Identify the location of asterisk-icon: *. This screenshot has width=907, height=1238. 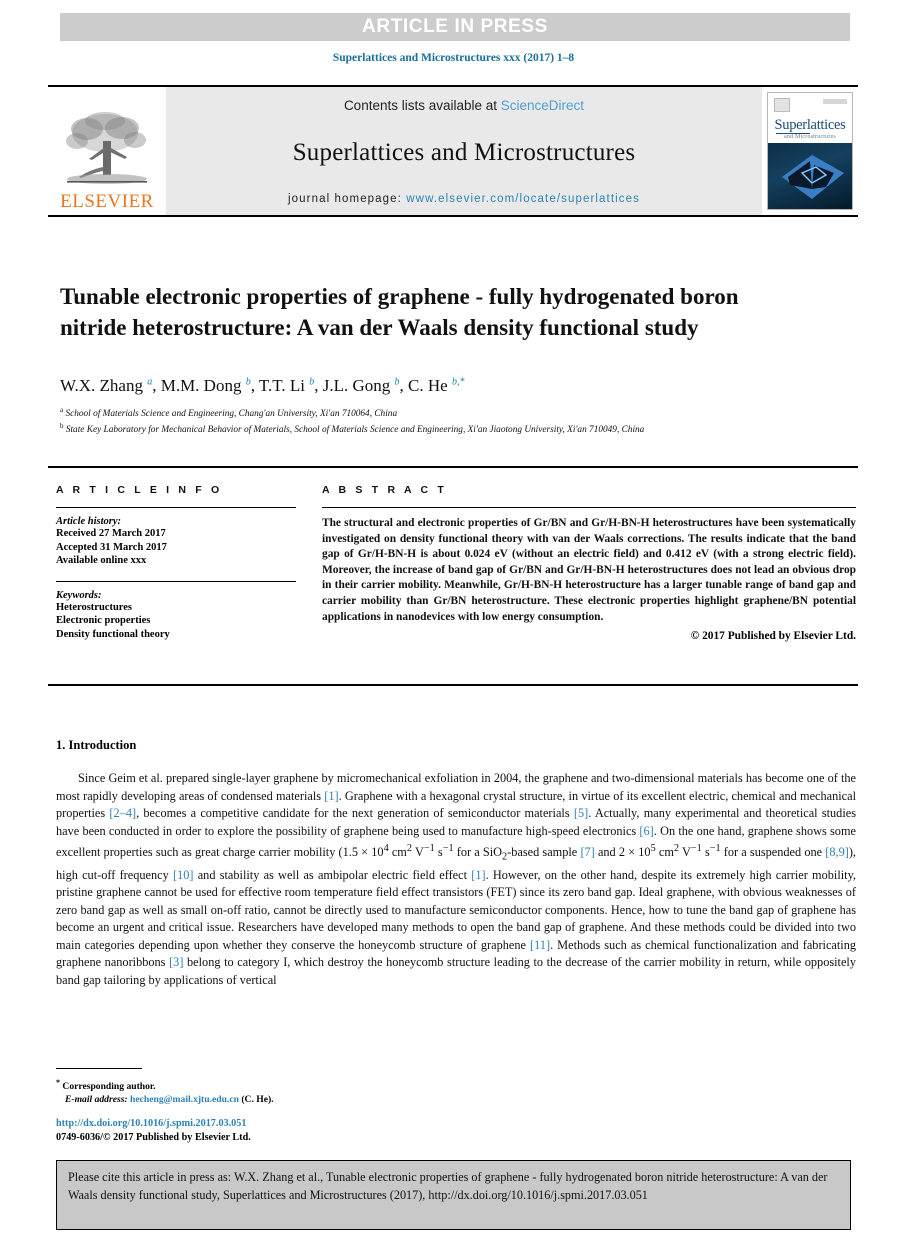
(58, 1082).